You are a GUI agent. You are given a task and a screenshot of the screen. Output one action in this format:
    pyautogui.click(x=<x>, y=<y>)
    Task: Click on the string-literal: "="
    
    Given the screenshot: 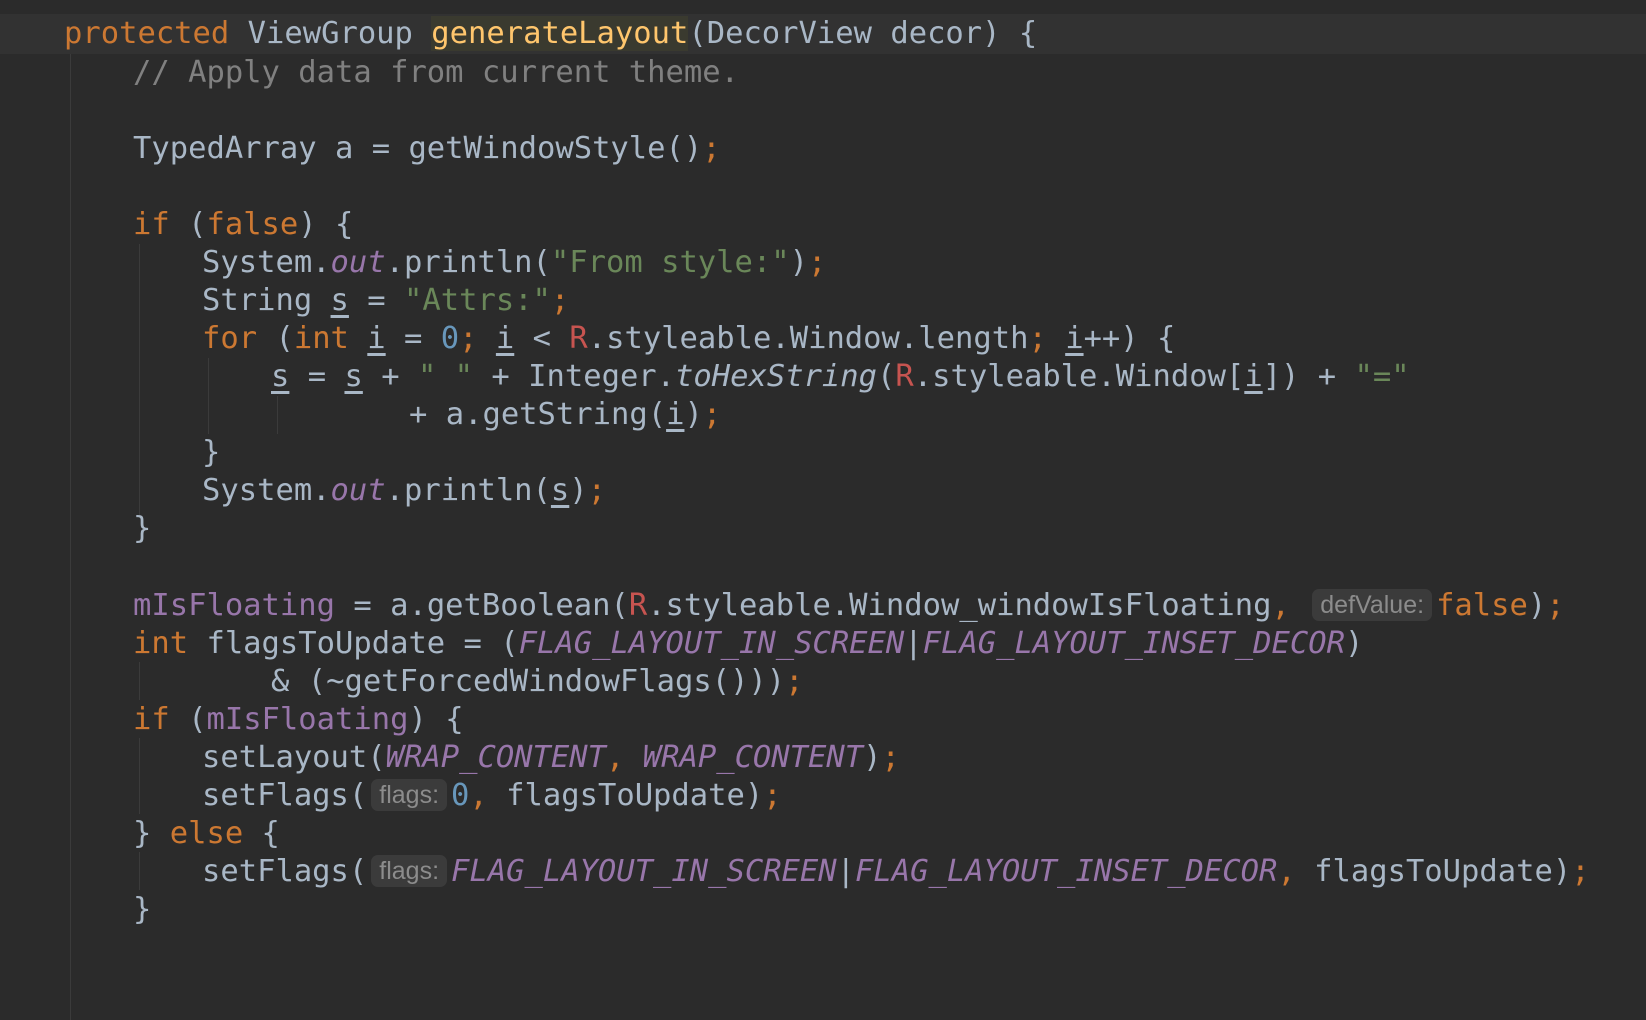 What is the action you would take?
    pyautogui.click(x=1382, y=376)
    